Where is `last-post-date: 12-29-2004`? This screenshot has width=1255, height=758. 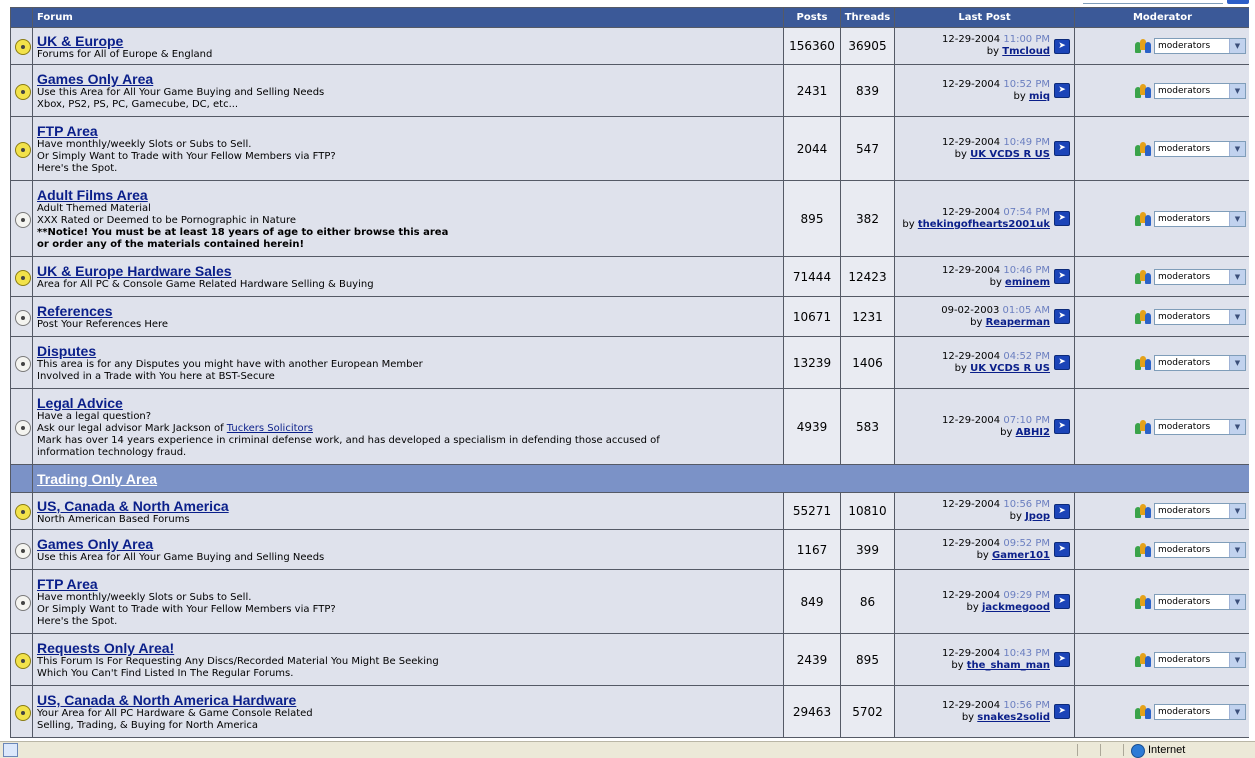
last-post-date: 12-29-2004 is located at coordinates (971, 420).